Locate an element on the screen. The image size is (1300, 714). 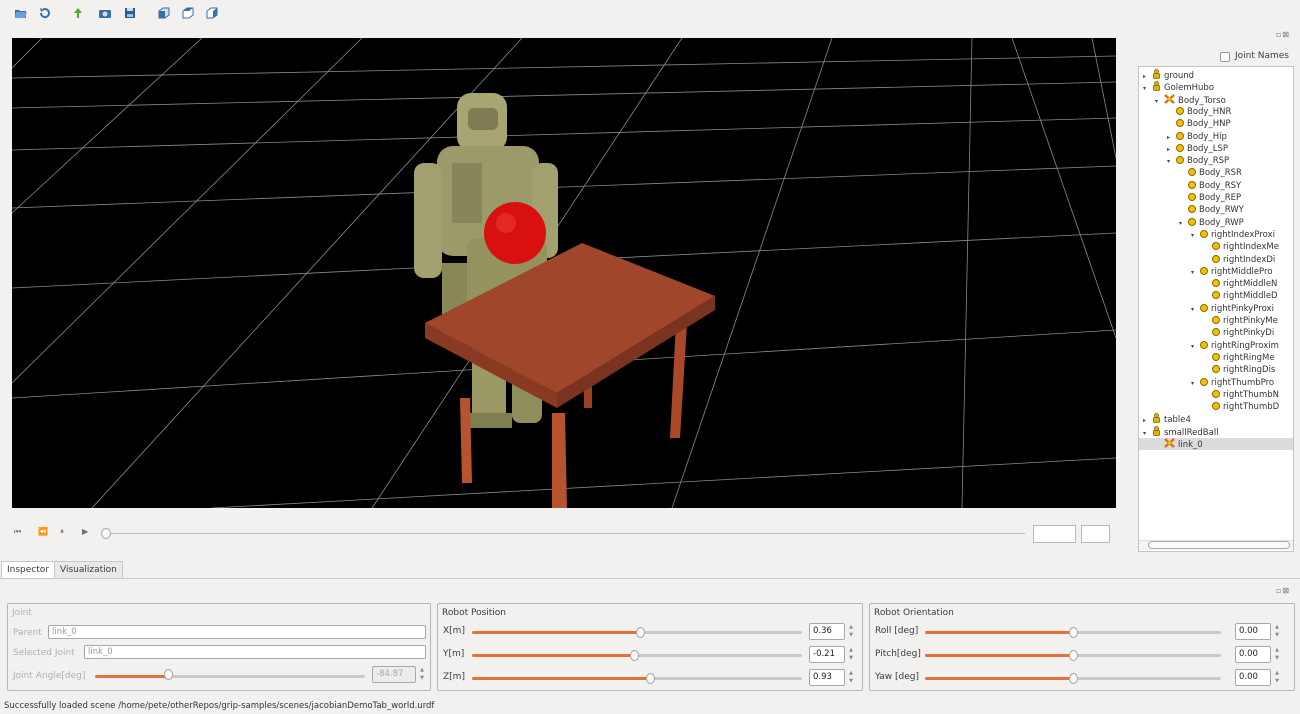
tab-visualization: Visualization is located at coordinates (88, 570).